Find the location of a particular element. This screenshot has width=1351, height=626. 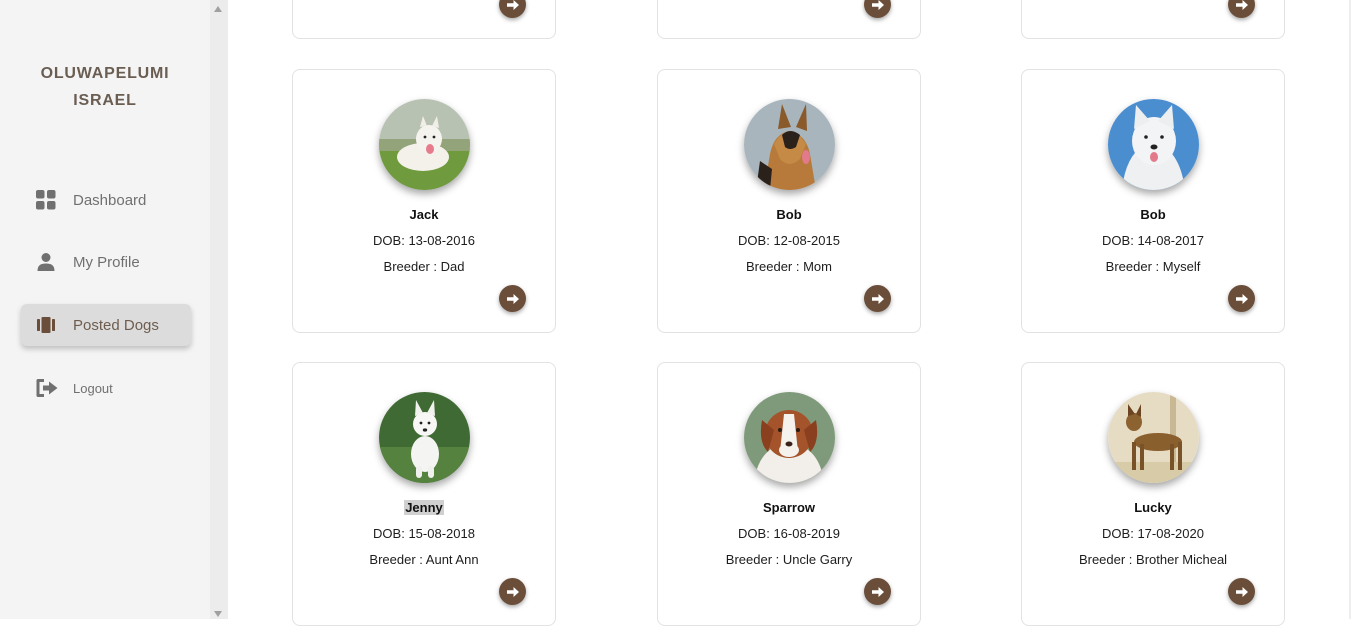

nav-my-profile: My Profile is located at coordinates (106, 262).